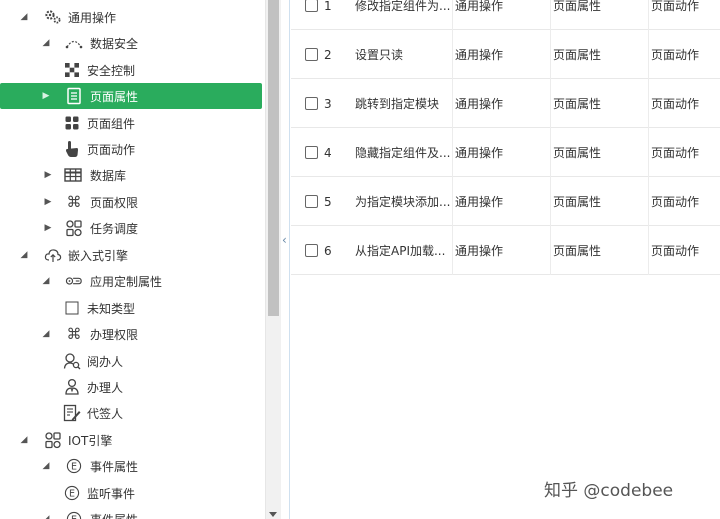 The height and width of the screenshot is (519, 720). Describe the element at coordinates (53, 255) in the screenshot. I see `cloud-upload-icon` at that location.